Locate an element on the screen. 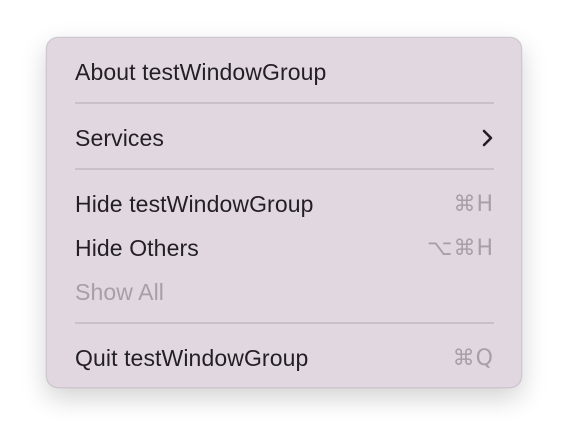  menu-item-about: About testWindowGroup is located at coordinates (284, 72).